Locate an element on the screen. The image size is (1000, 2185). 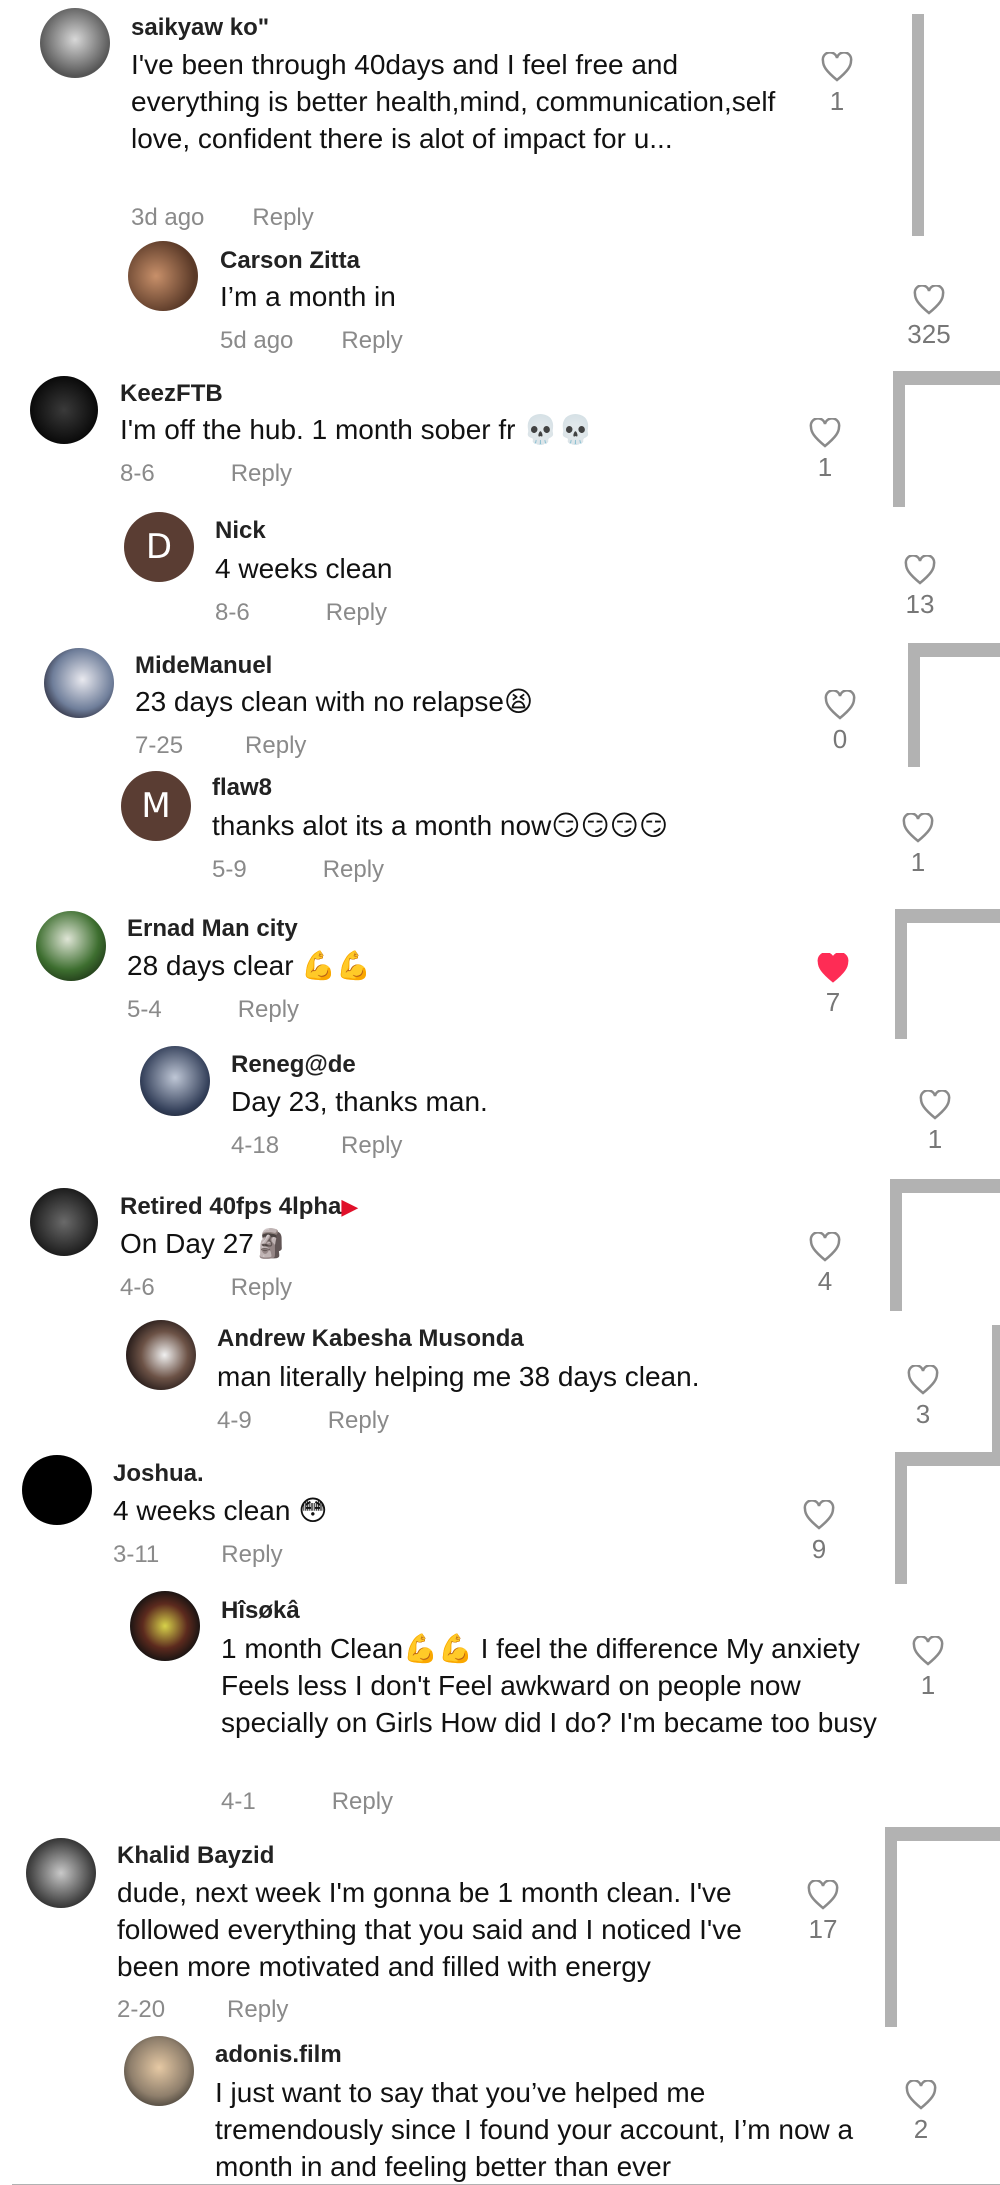
comment-username: Nick is located at coordinates (240, 531).